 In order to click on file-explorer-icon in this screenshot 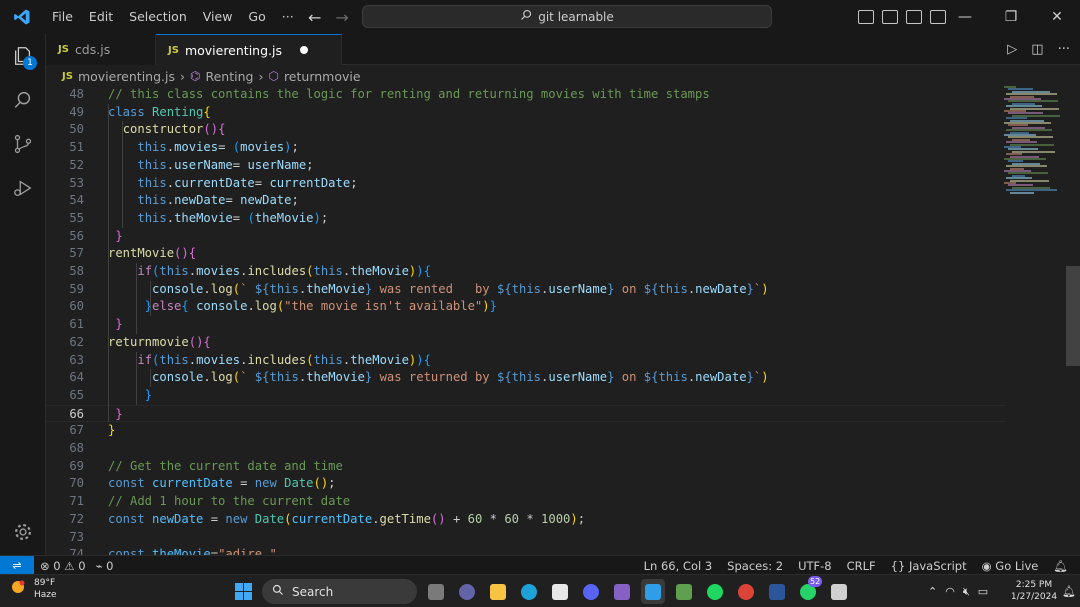, I will do `click(498, 591)`.